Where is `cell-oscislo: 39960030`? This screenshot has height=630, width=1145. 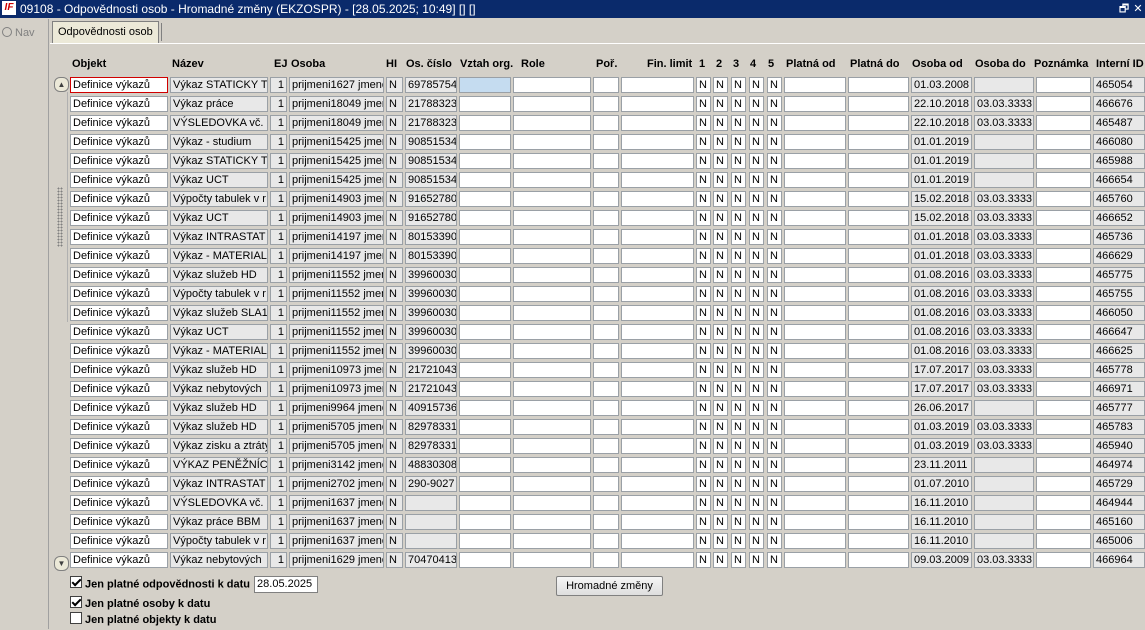 cell-oscislo: 39960030 is located at coordinates (431, 313).